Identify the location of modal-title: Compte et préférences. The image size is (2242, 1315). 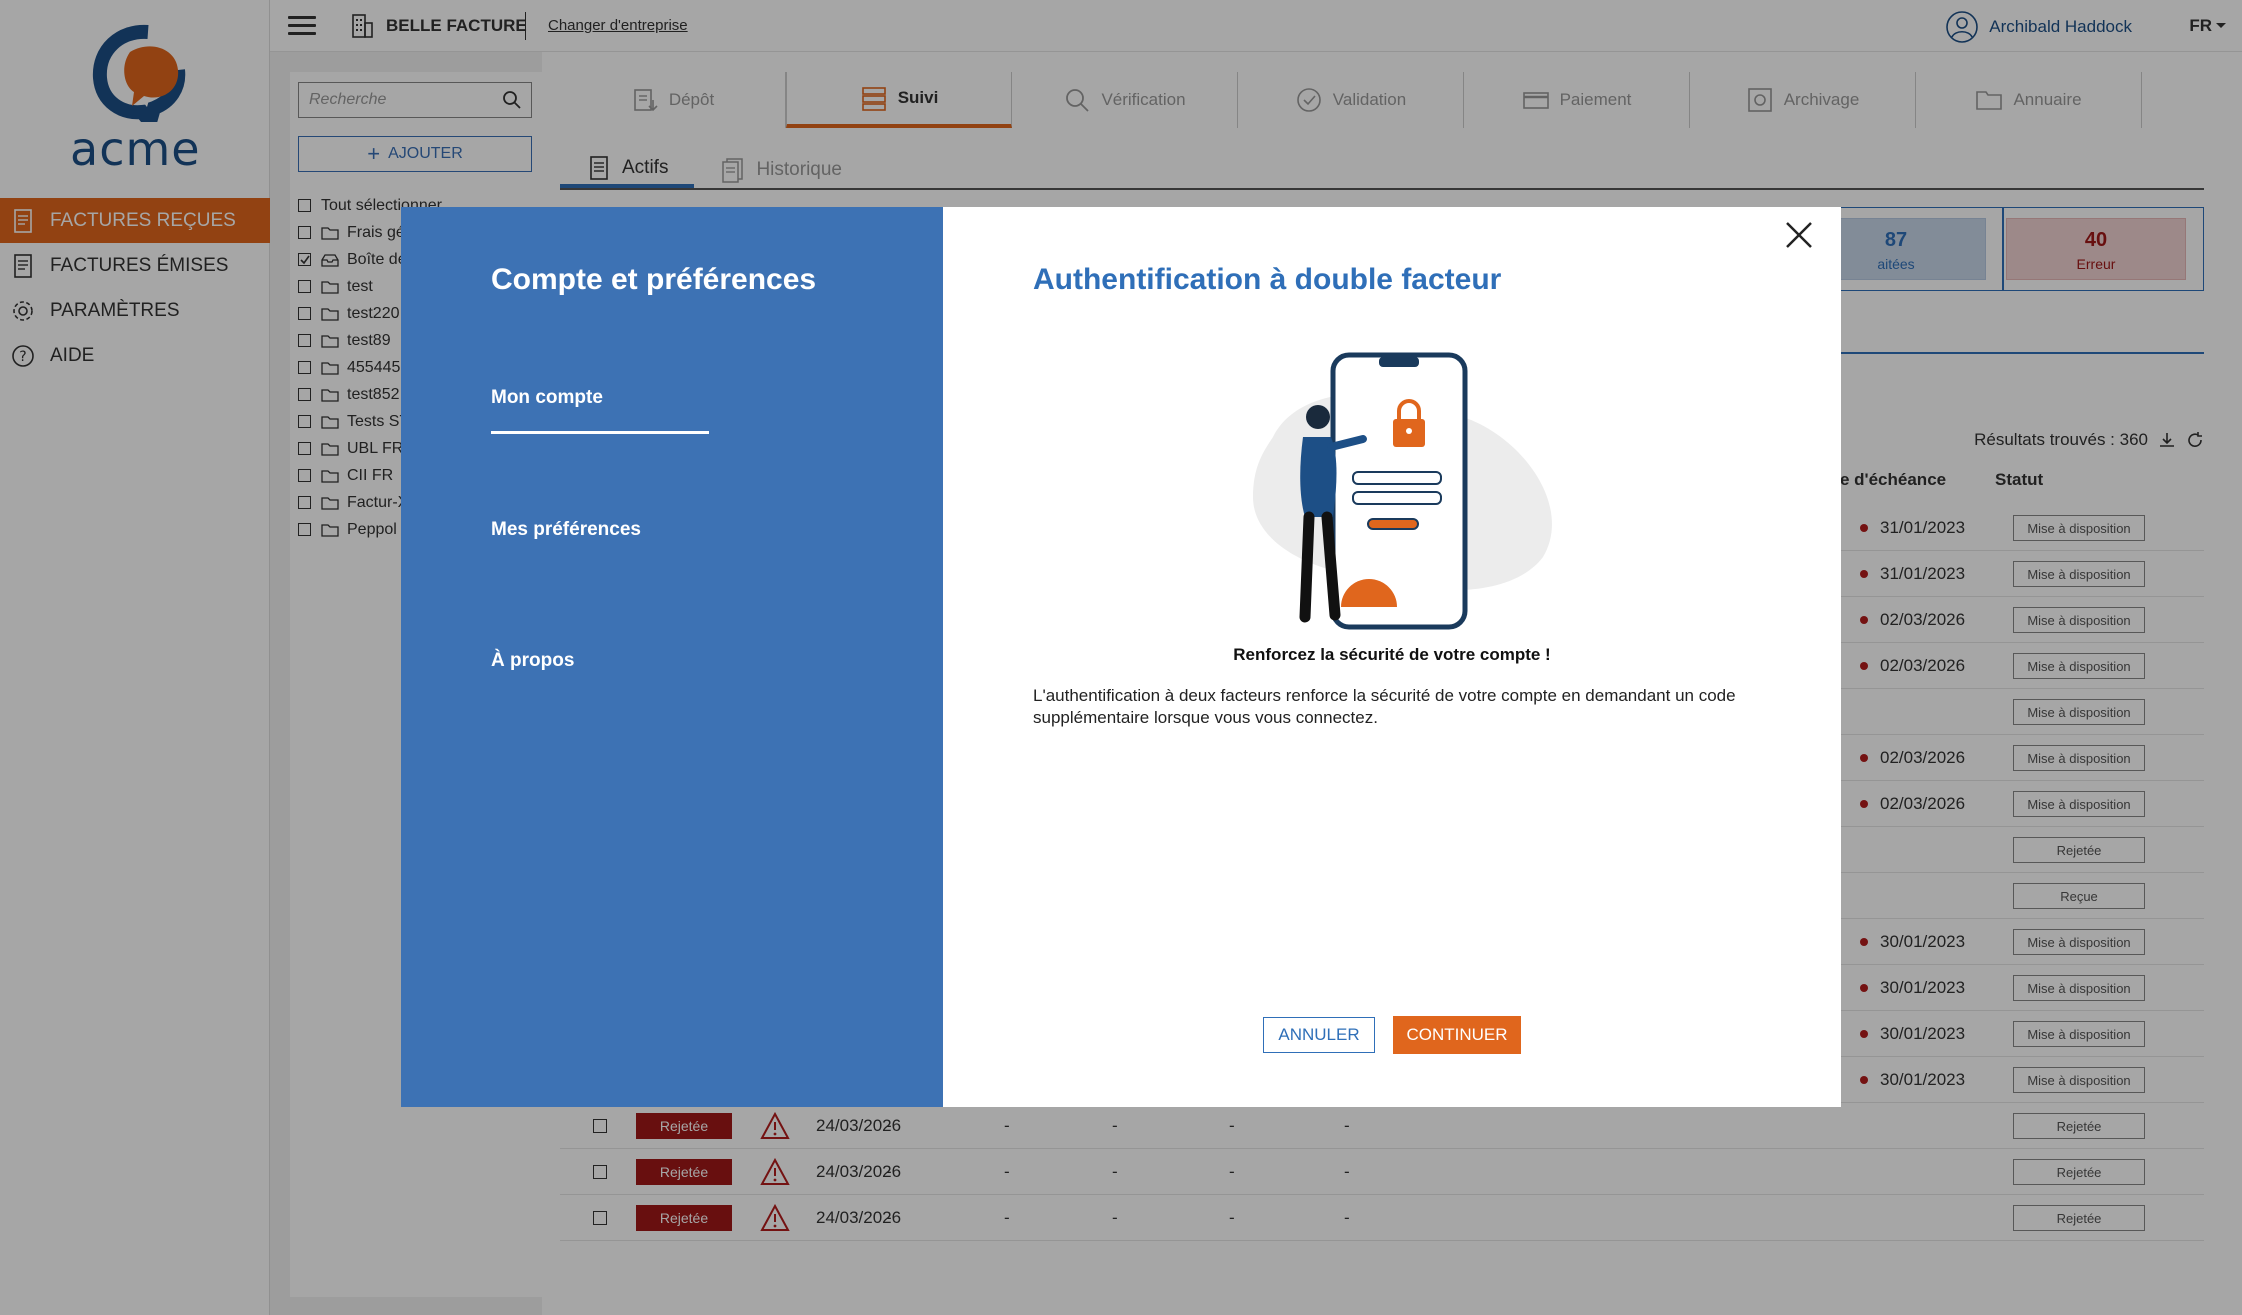
(654, 279).